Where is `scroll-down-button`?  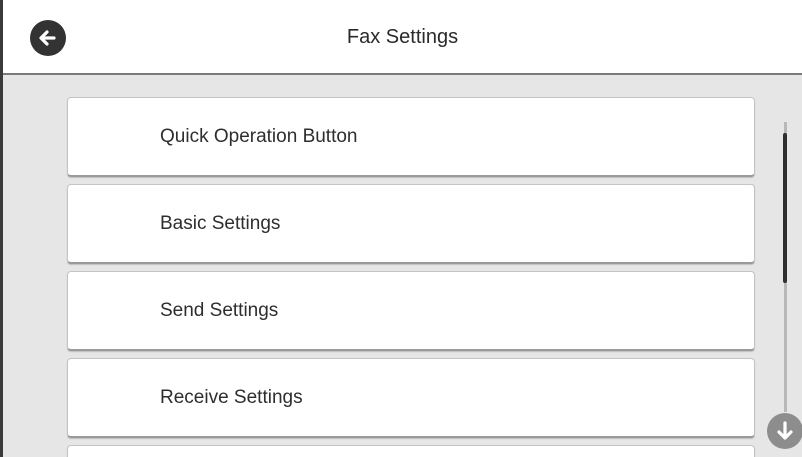
scroll-down-button is located at coordinates (784, 431).